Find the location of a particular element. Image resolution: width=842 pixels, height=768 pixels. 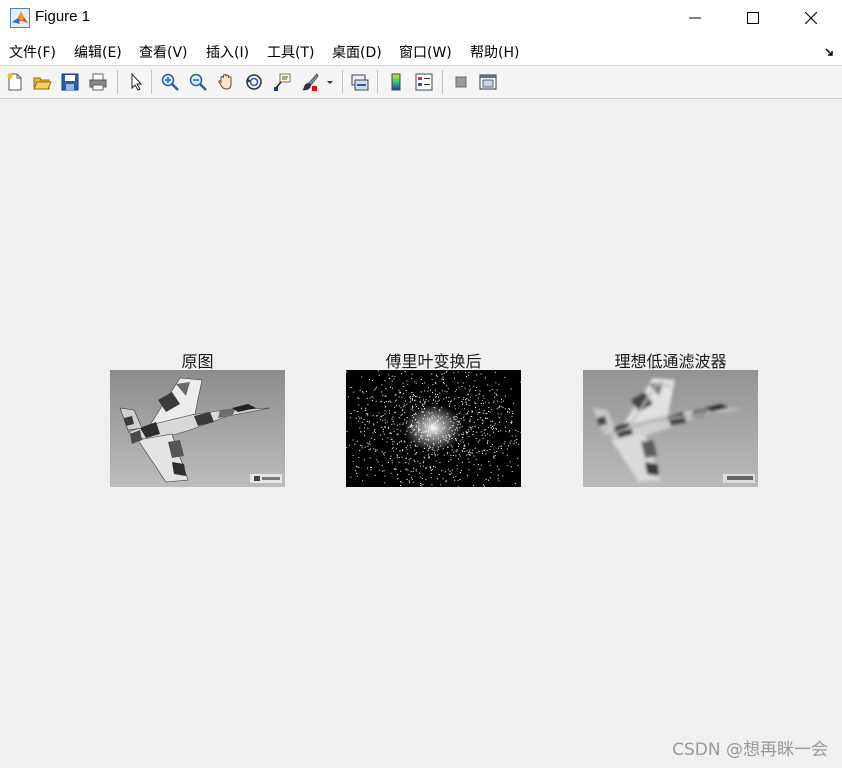

axes-original: 原图 is located at coordinates (197, 418).